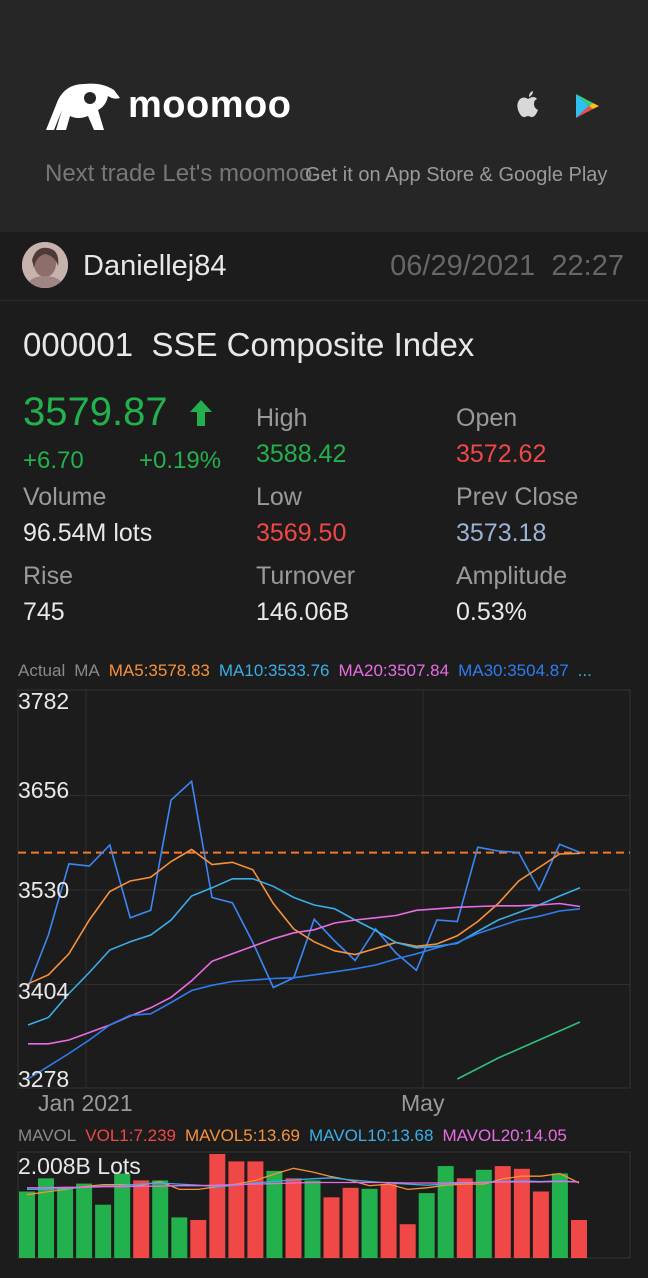 This screenshot has width=648, height=1278. What do you see at coordinates (45, 265) in the screenshot?
I see `avatar` at bounding box center [45, 265].